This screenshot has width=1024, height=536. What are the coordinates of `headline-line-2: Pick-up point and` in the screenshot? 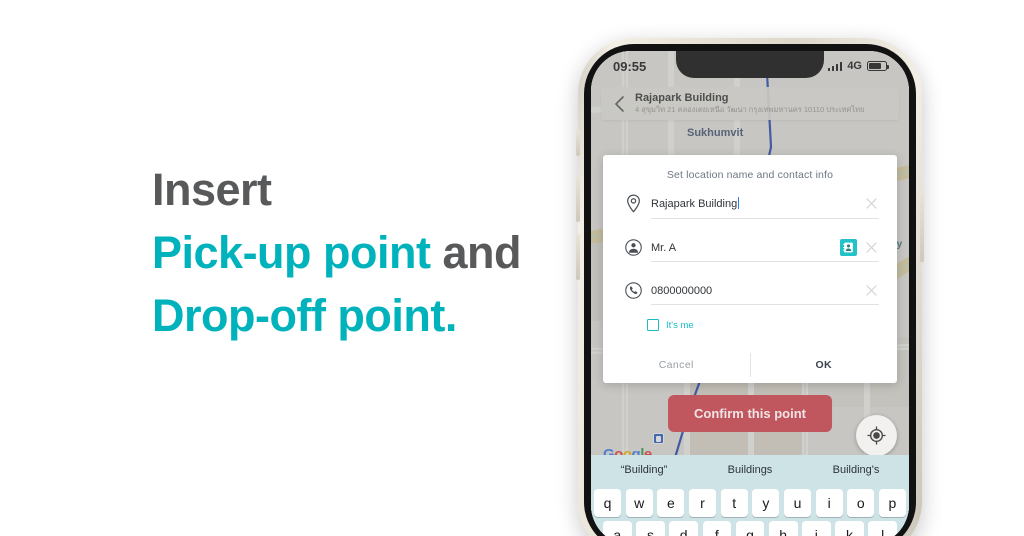 It's located at (367, 252).